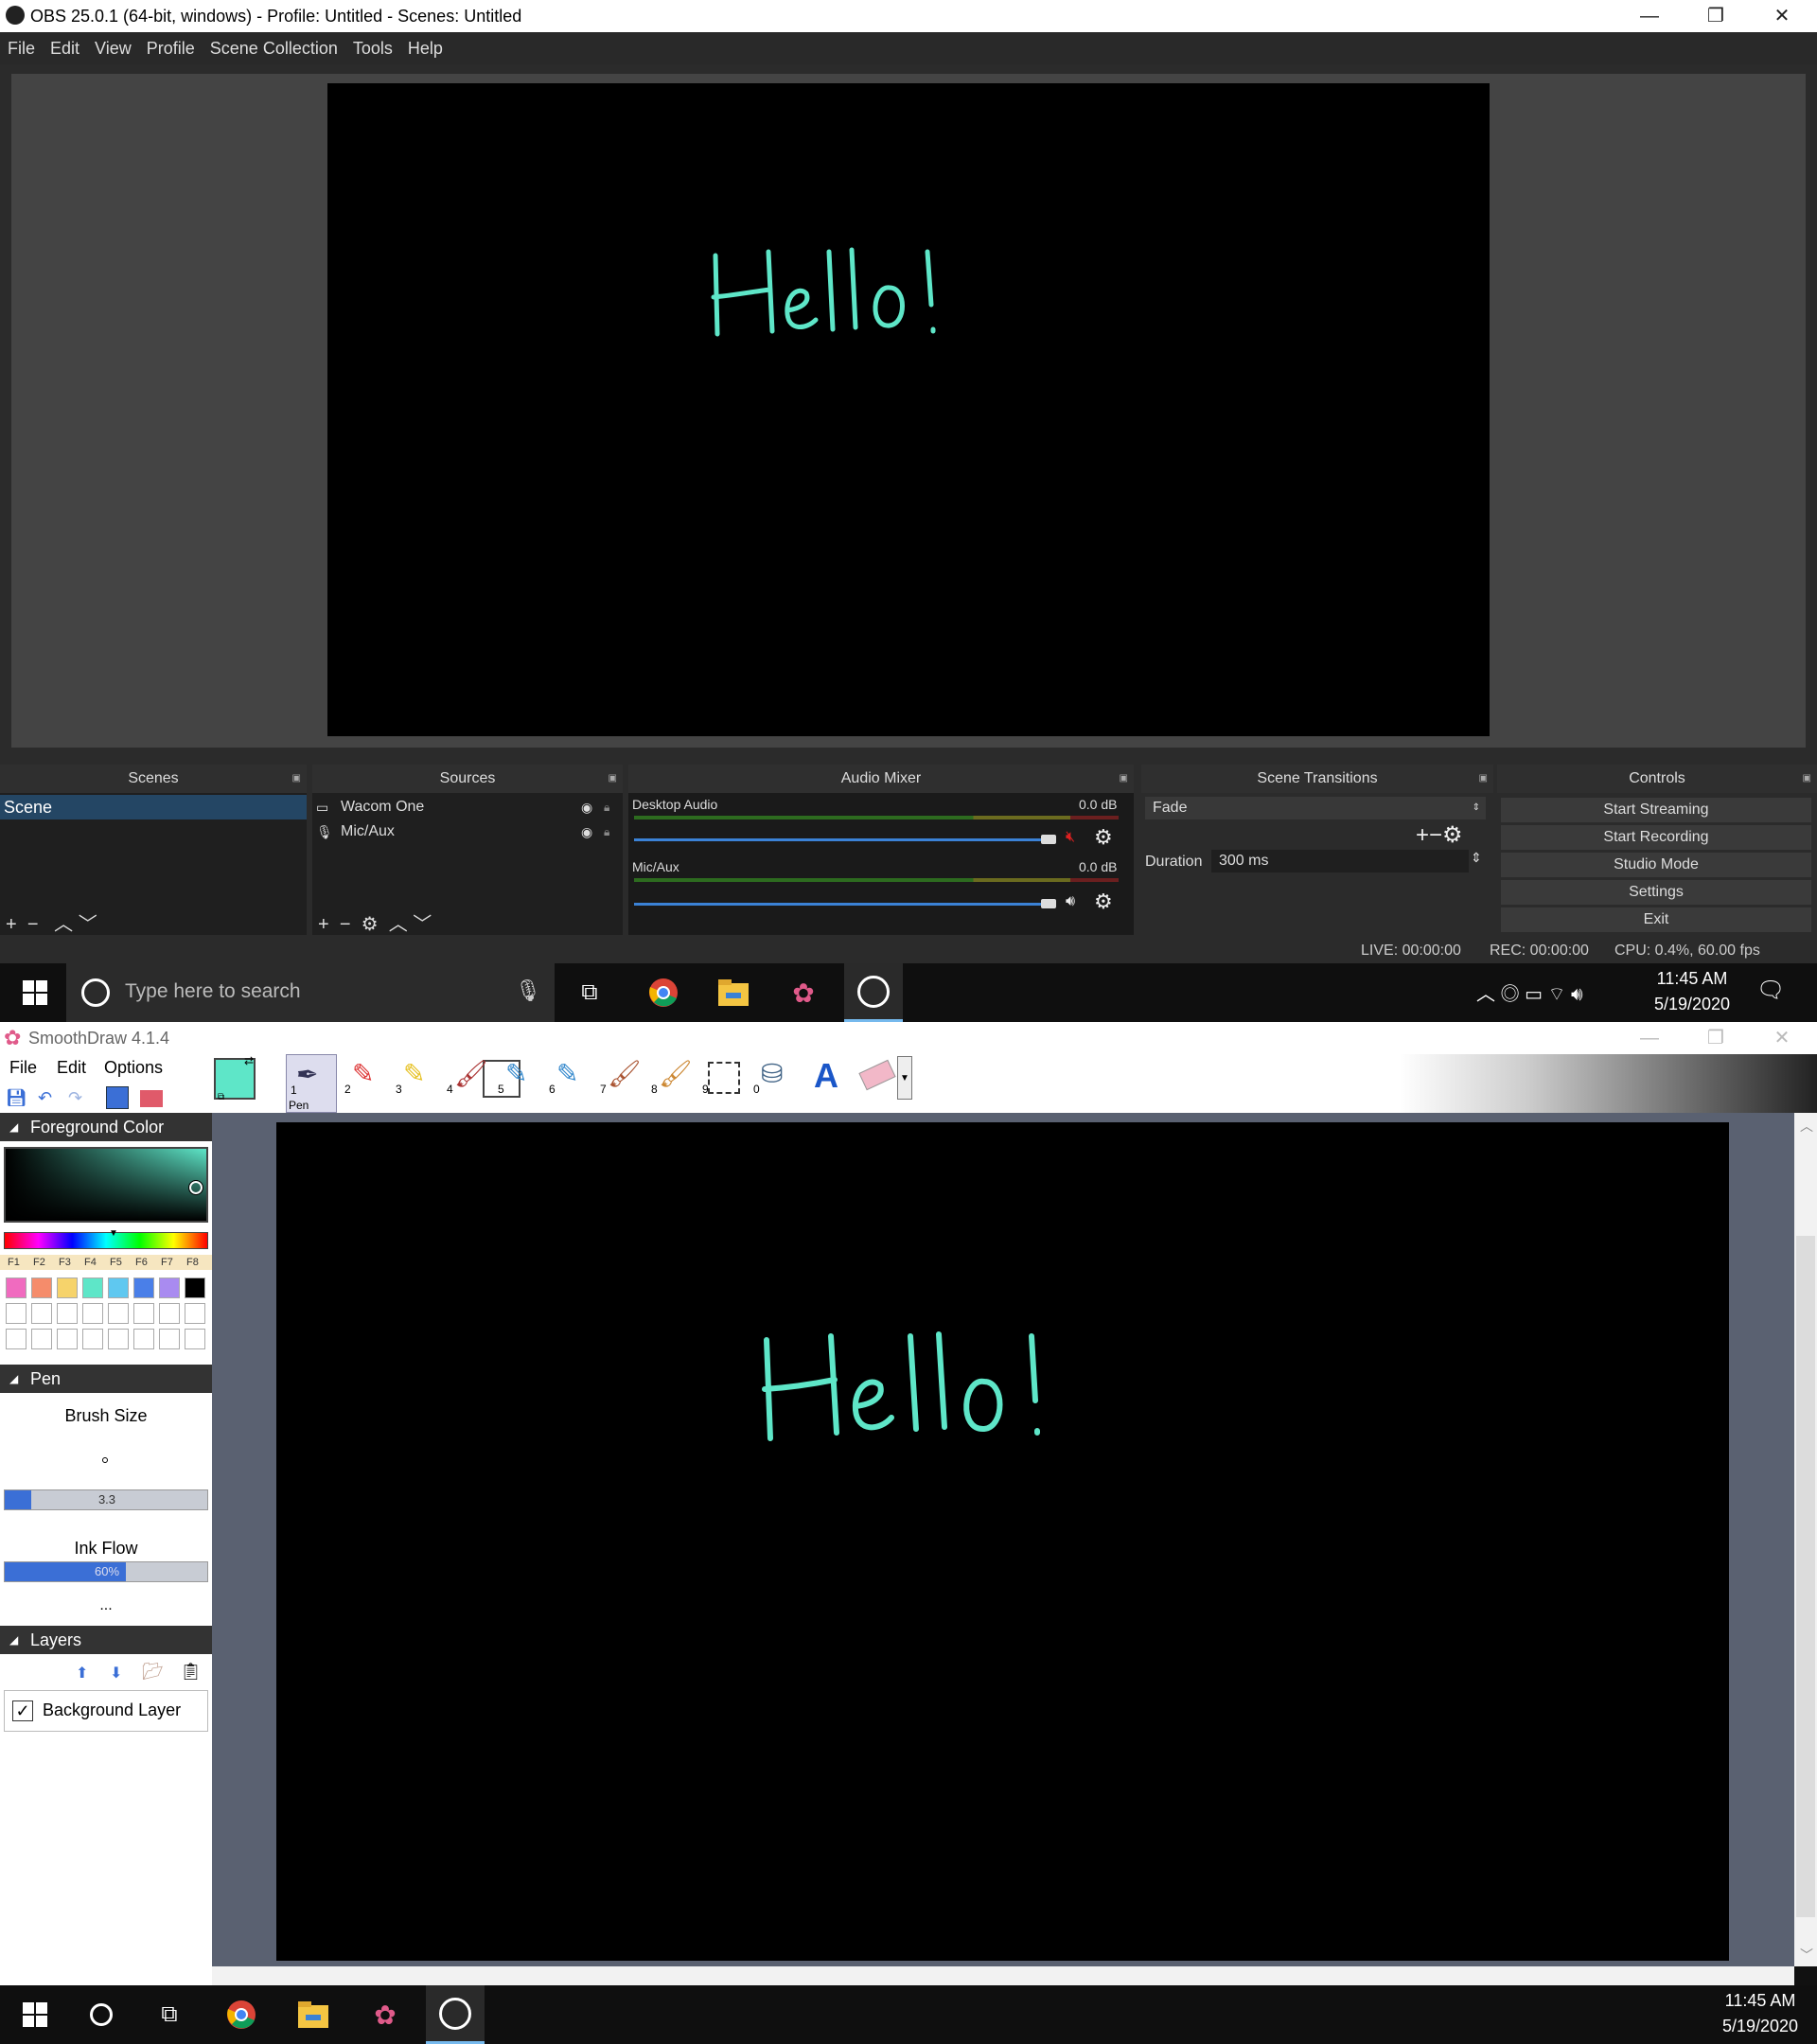 The image size is (1817, 2044). I want to click on up-icon: ︿, so click(64, 924).